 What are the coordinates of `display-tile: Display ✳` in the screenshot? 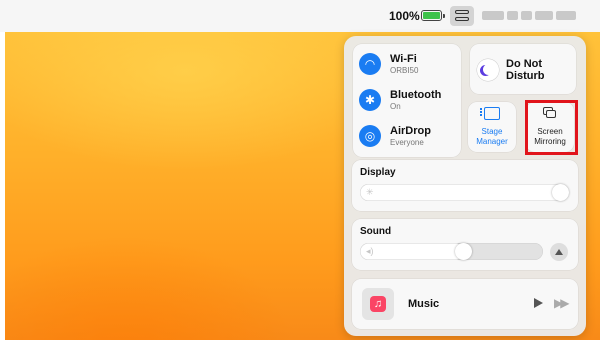 It's located at (465, 185).